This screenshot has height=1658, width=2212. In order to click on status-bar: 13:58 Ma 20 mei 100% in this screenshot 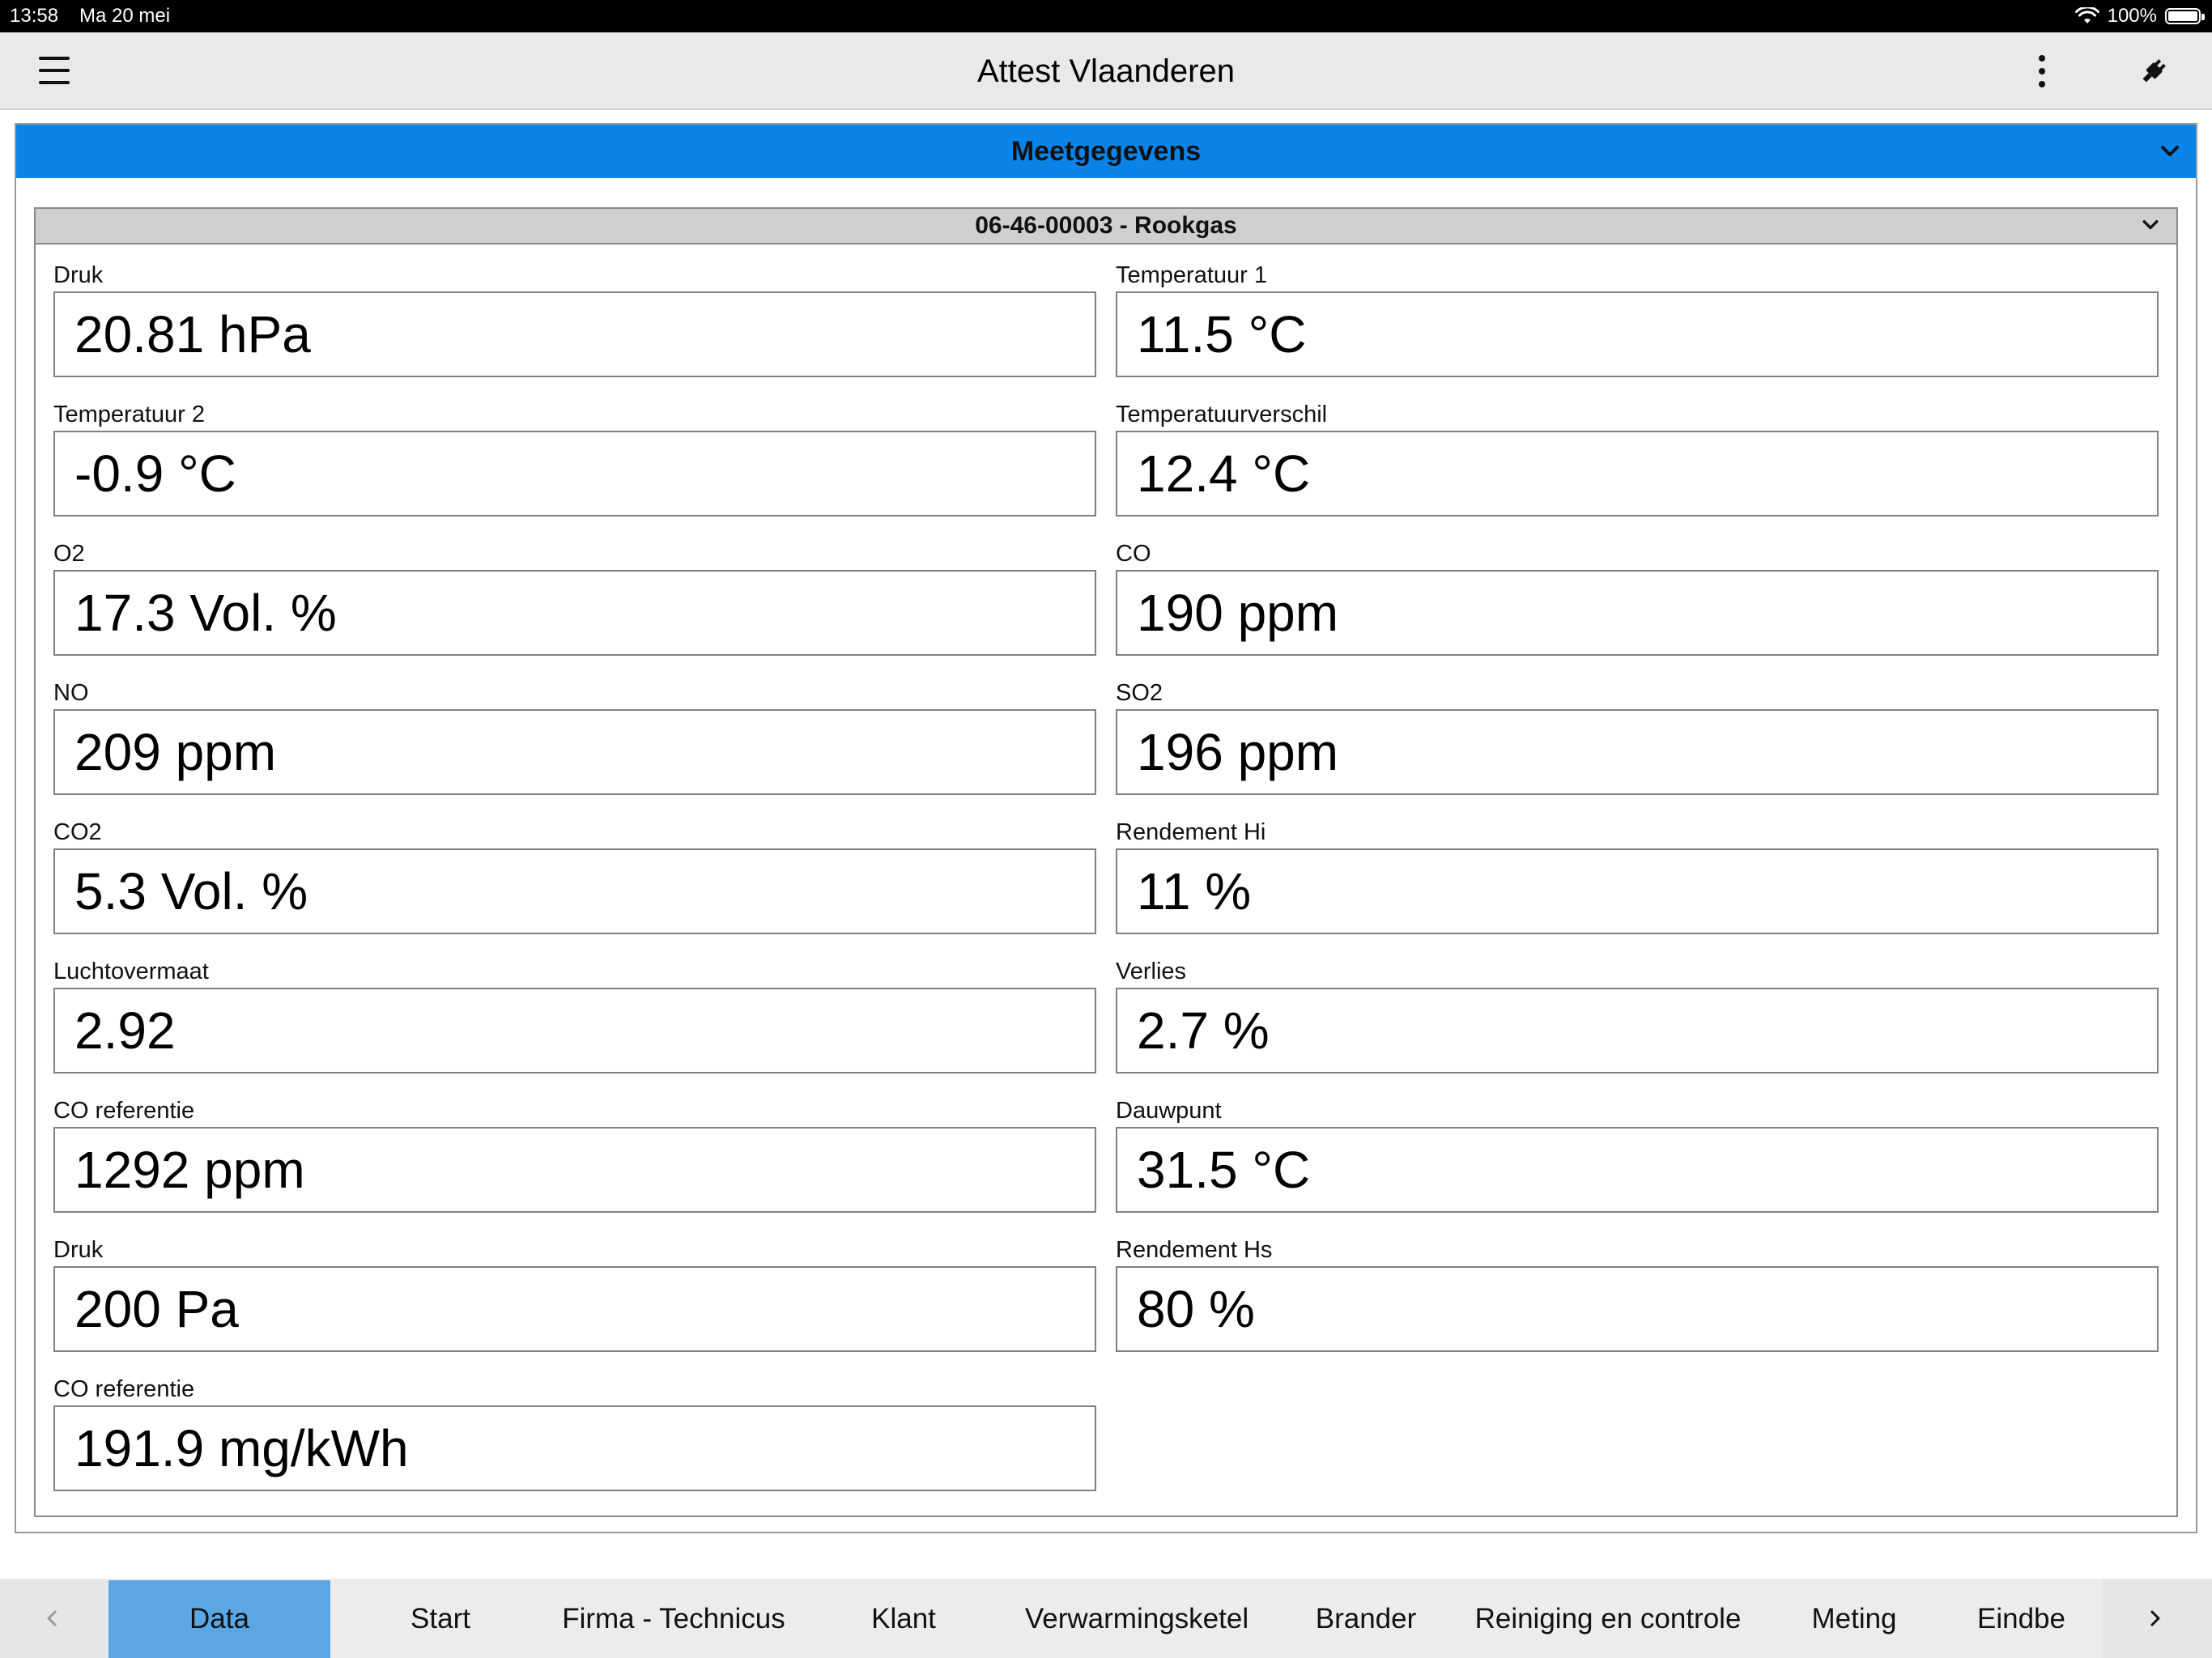, I will do `click(1106, 16)`.